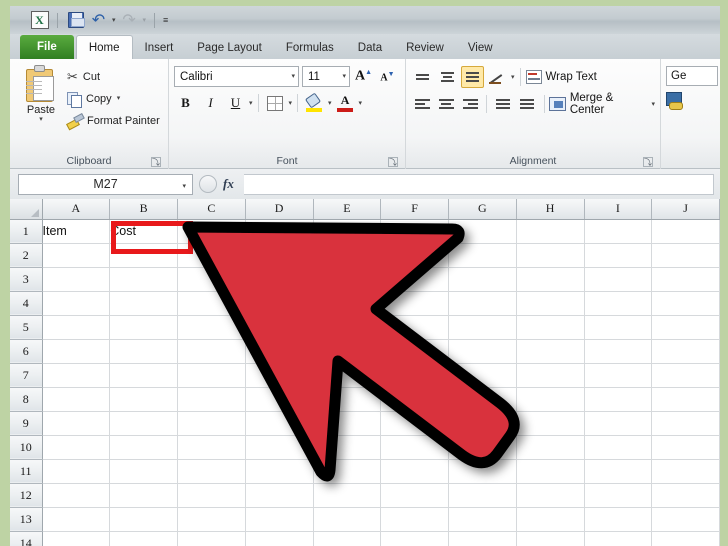  What do you see at coordinates (76, 209) in the screenshot?
I see `column-header-a: A` at bounding box center [76, 209].